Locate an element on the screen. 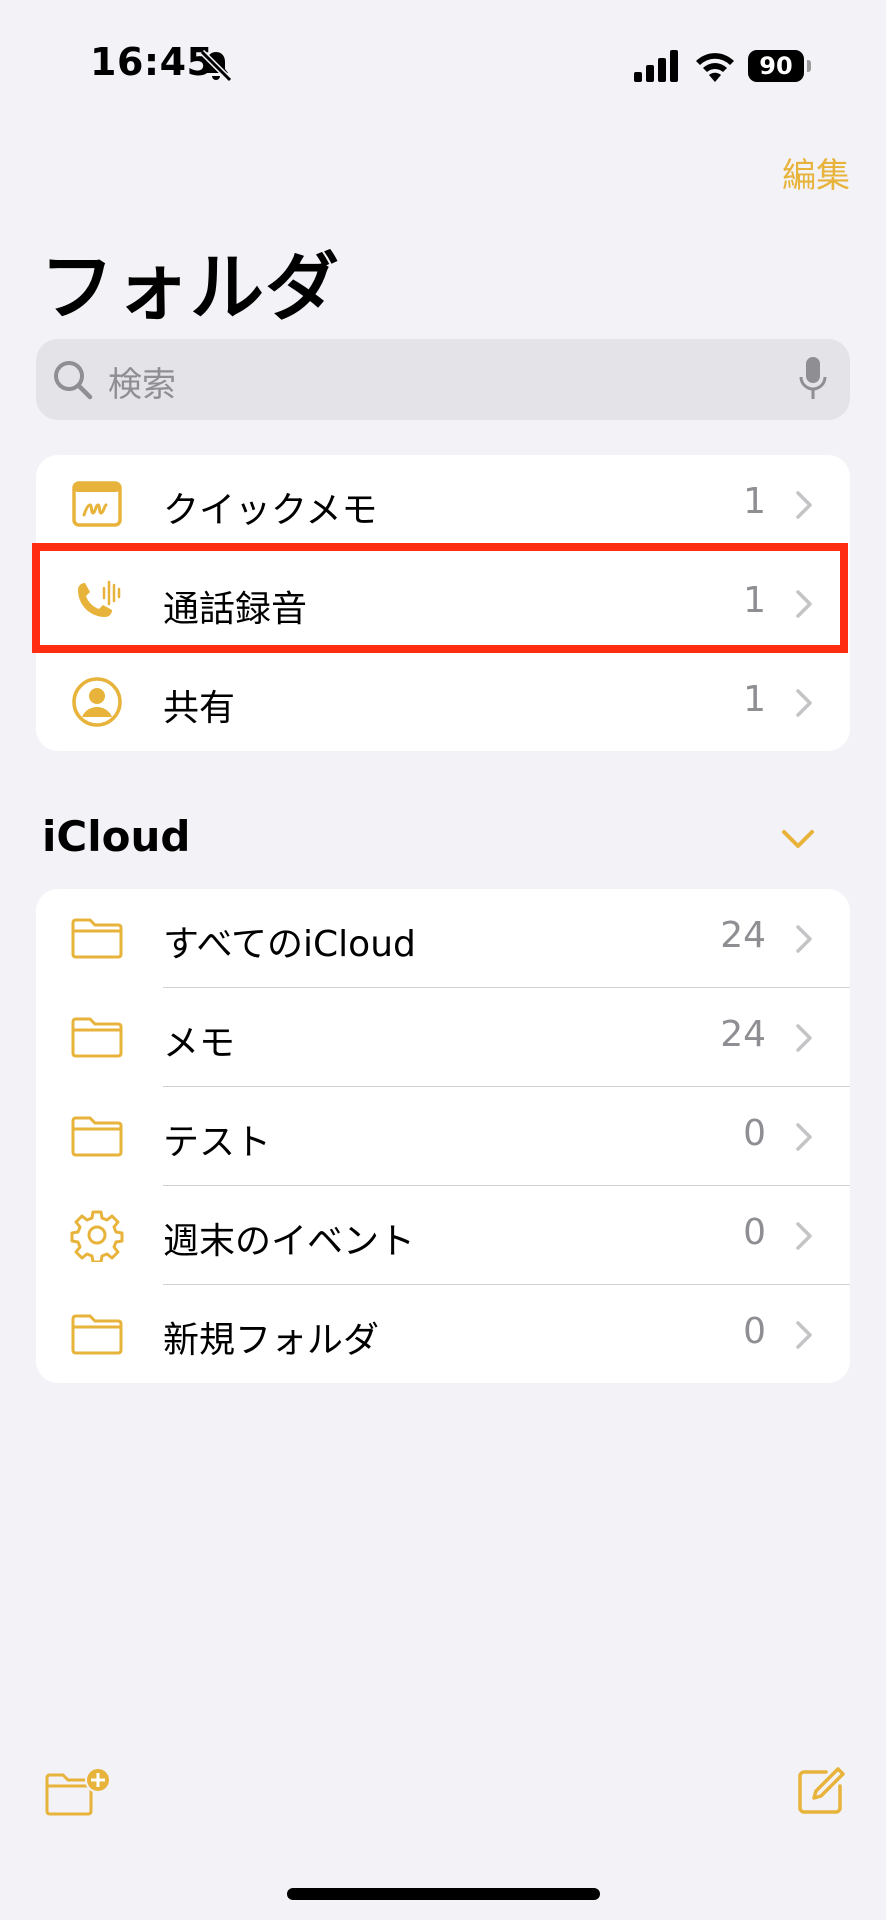 This screenshot has height=1920, width=886. search-icon is located at coordinates (73, 380).